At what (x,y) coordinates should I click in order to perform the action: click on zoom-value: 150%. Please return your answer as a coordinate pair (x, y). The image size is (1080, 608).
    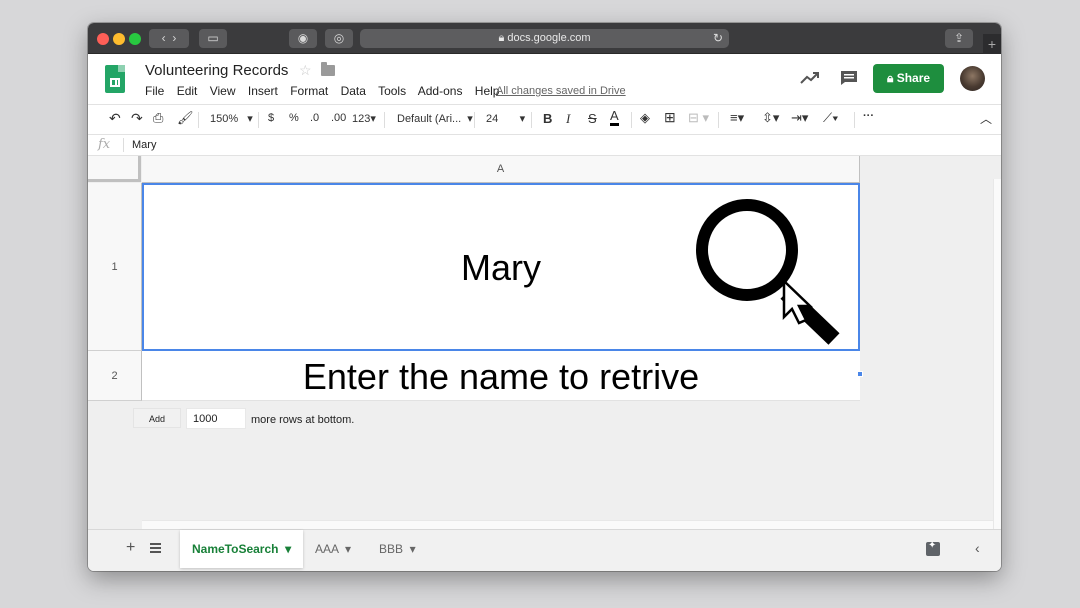
    Looking at the image, I should click on (224, 119).